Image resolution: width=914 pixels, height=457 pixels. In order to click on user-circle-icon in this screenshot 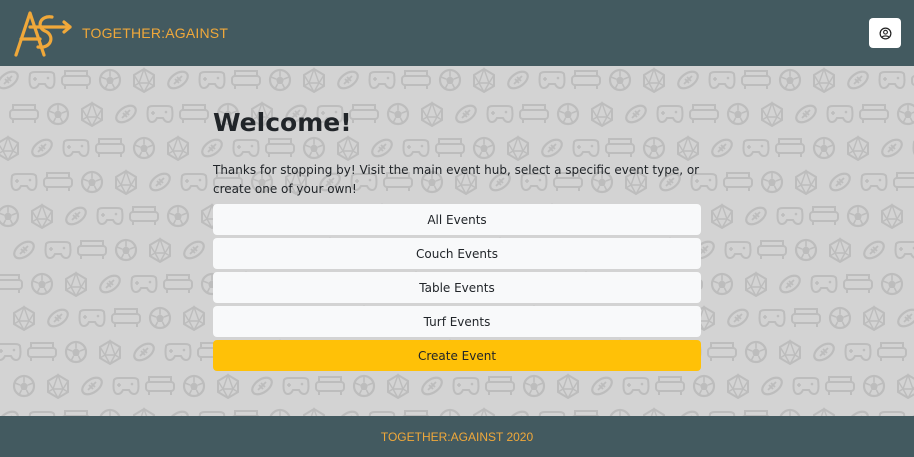, I will do `click(885, 33)`.